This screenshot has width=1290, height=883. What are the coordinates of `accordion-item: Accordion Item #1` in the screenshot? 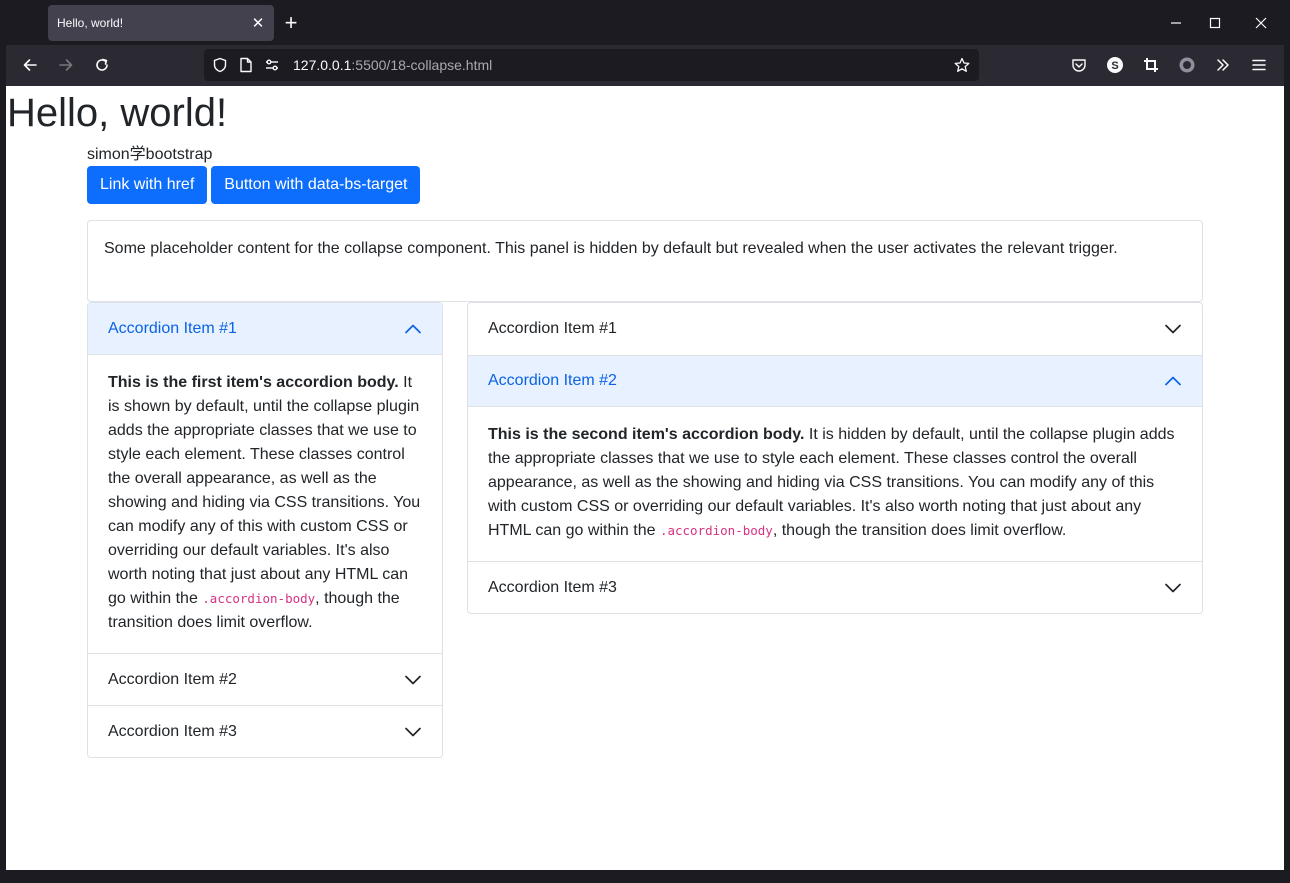 It's located at (835, 329).